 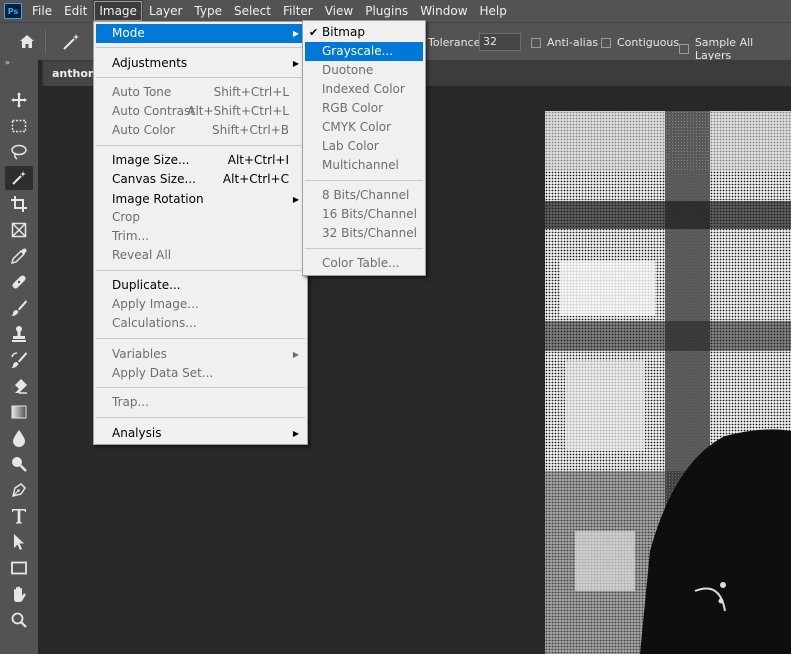 I want to click on sample-all-layers-checkbox: Sample All Layers, so click(x=735, y=49).